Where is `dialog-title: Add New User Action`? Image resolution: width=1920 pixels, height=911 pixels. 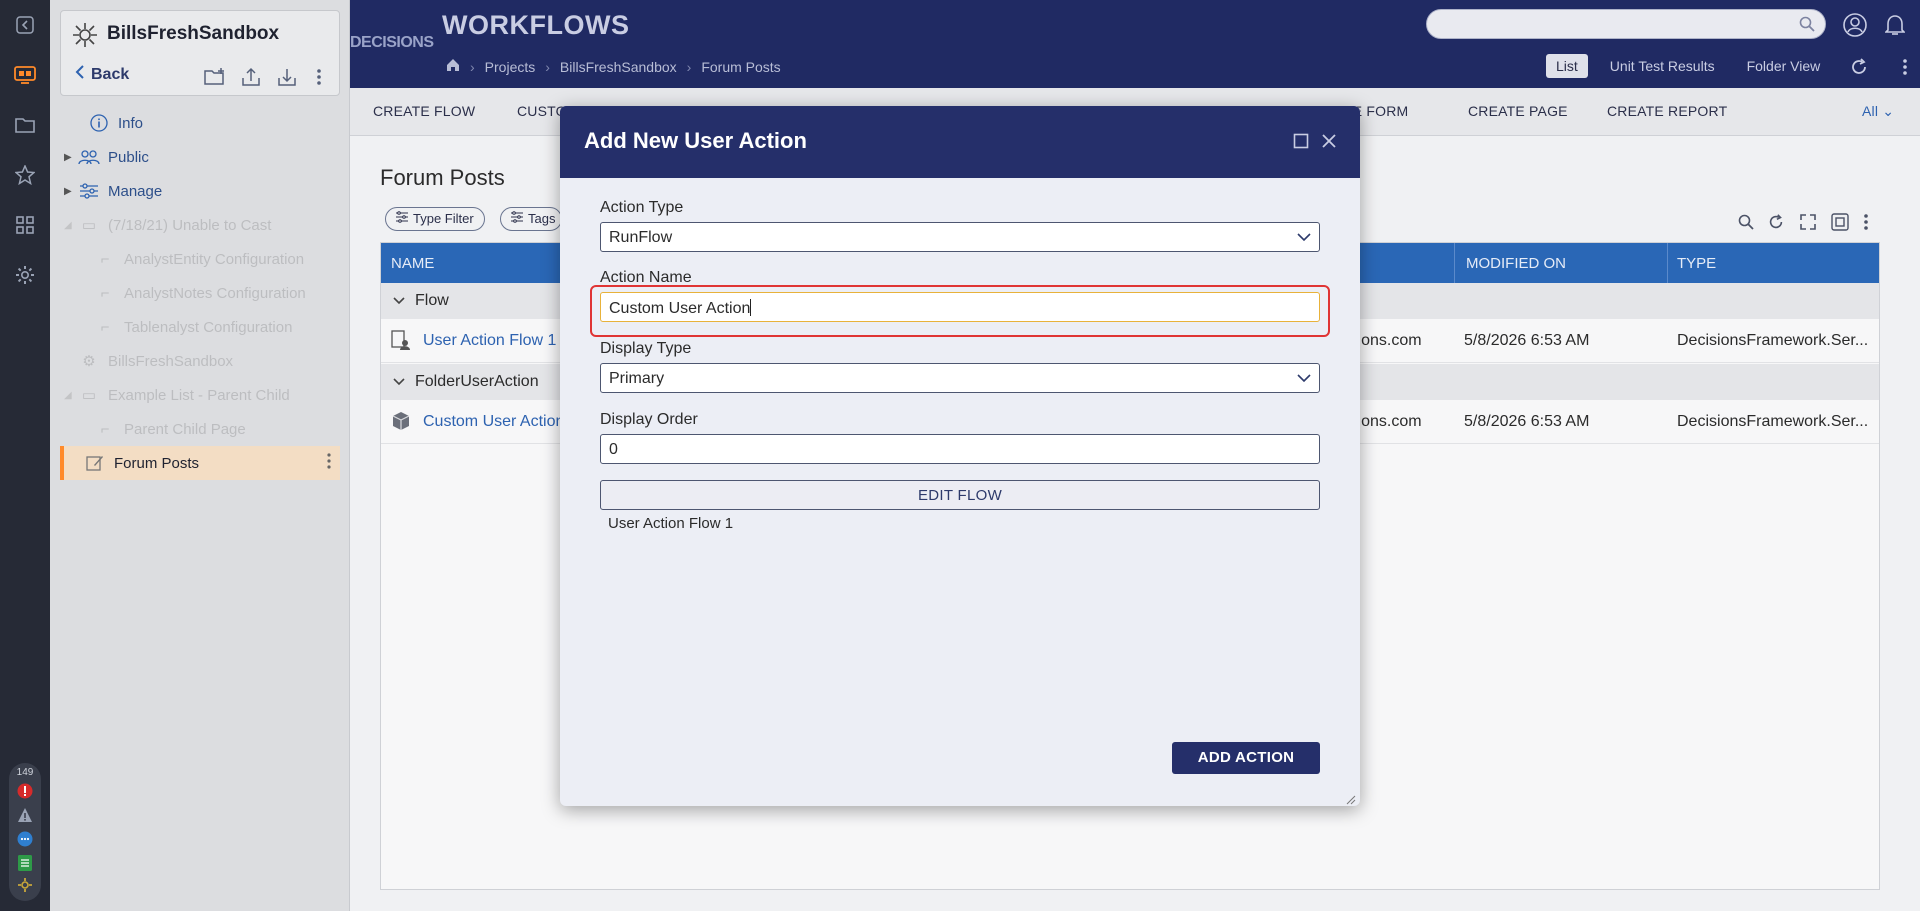 dialog-title: Add New User Action is located at coordinates (695, 140).